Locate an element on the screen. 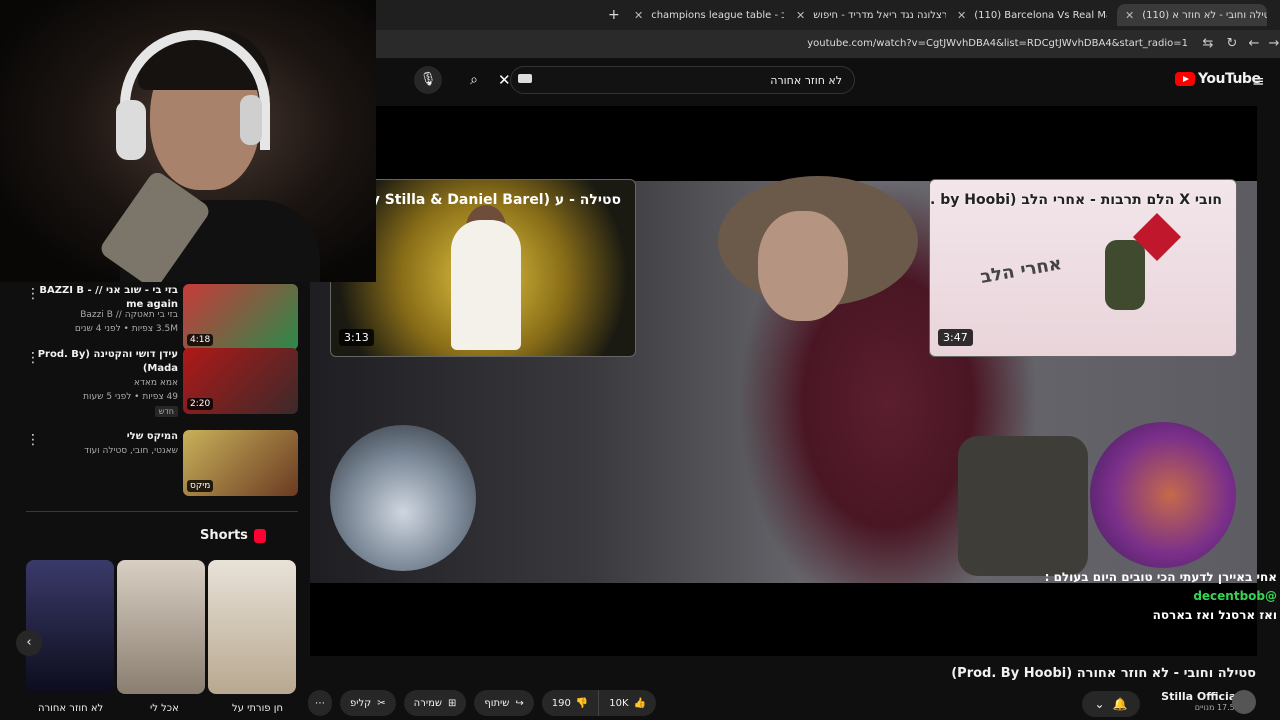  short-title: לא חוזר אחורה is located at coordinates (70, 708).